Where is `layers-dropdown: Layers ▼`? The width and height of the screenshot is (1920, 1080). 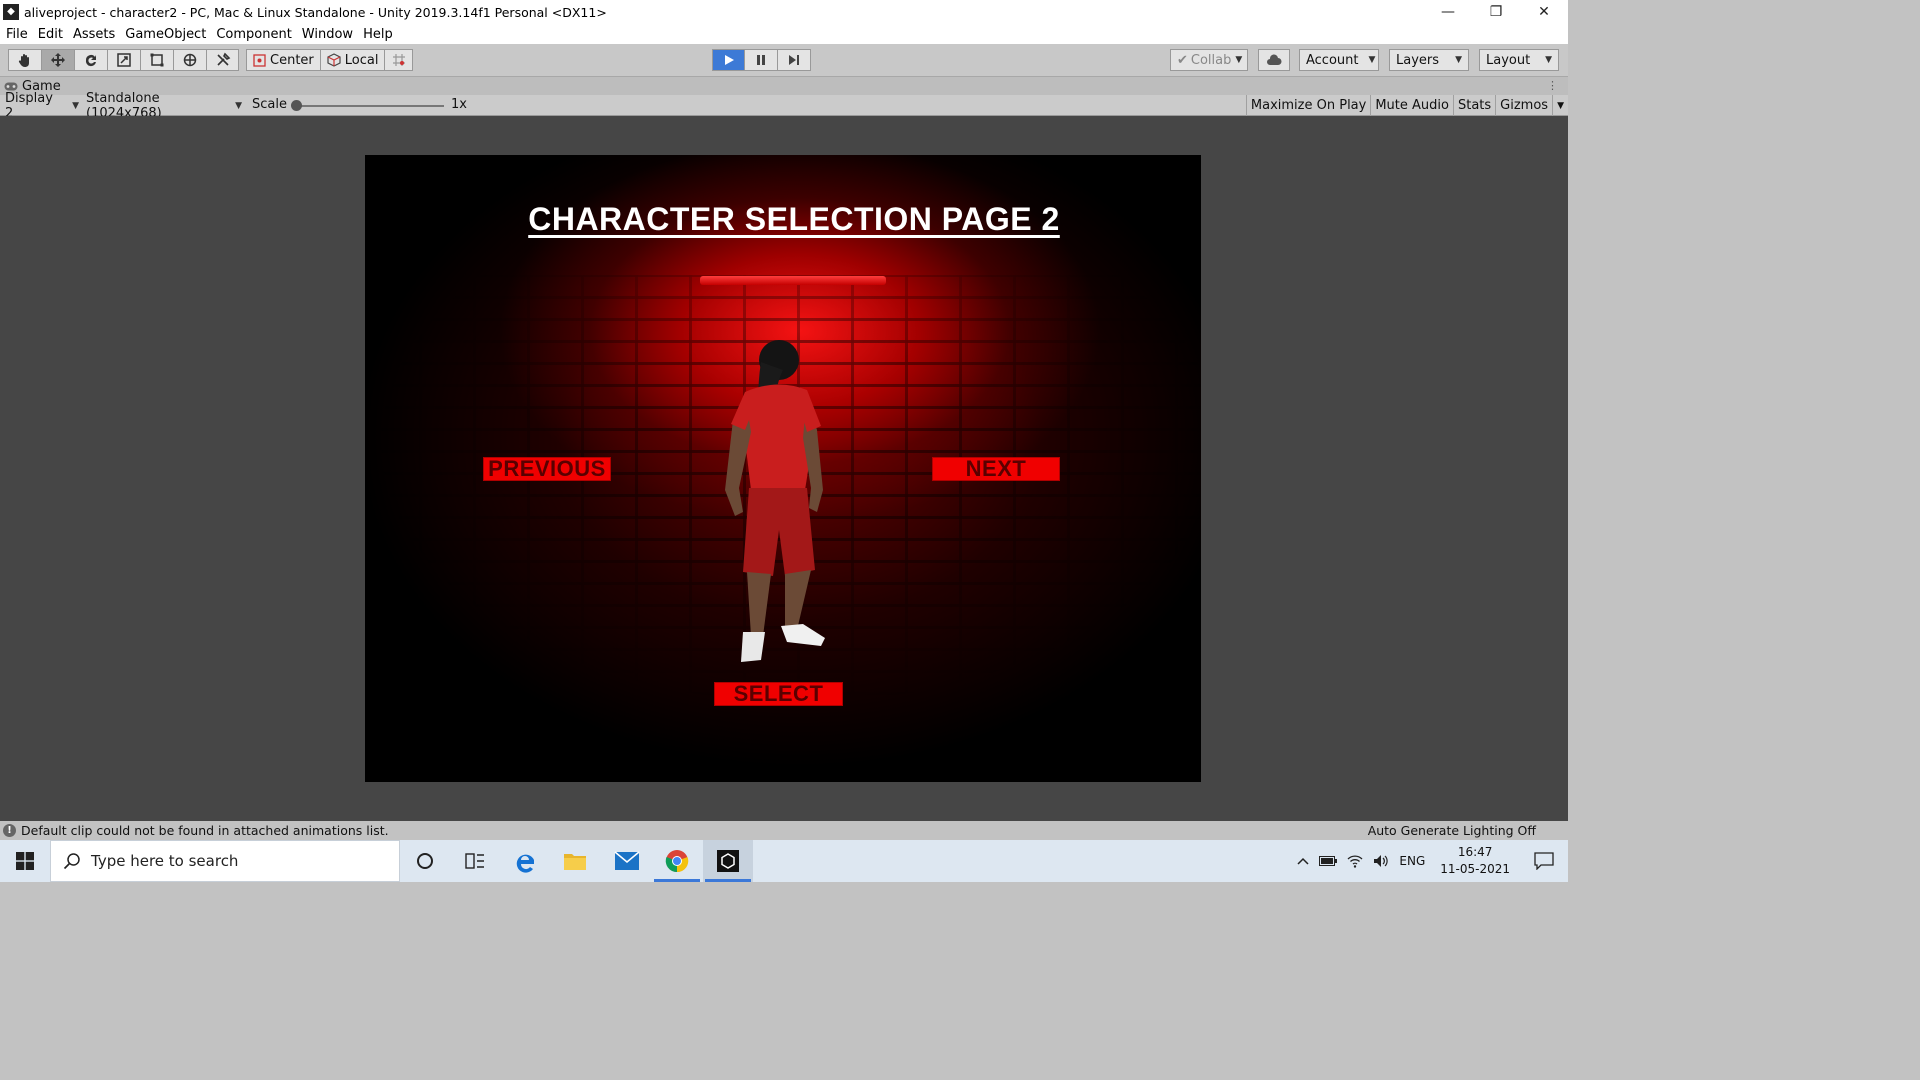 layers-dropdown: Layers ▼ is located at coordinates (1429, 60).